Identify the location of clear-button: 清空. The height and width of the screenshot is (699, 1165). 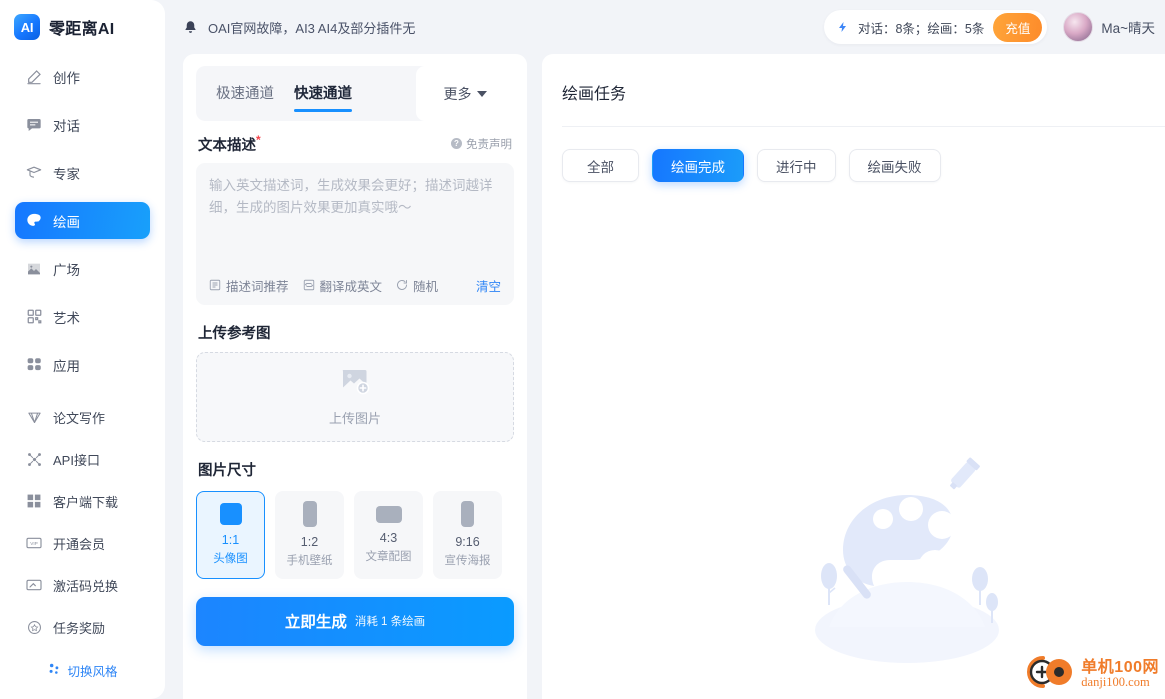
(488, 285).